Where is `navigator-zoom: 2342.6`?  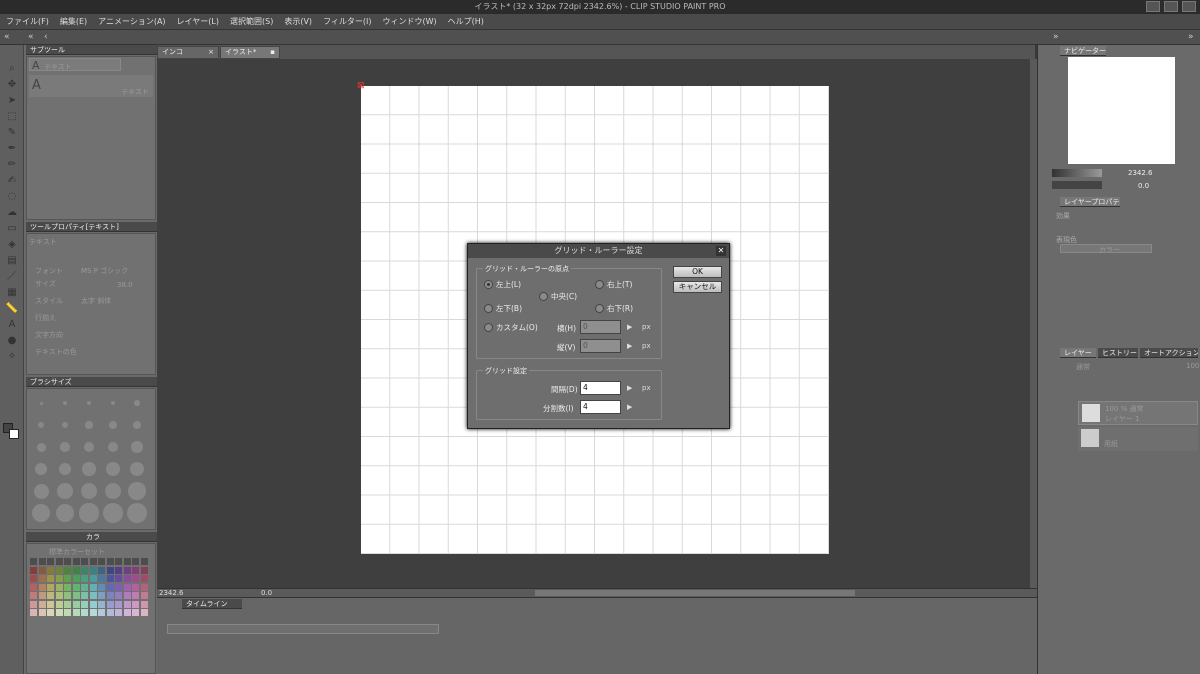 navigator-zoom: 2342.6 is located at coordinates (1140, 173).